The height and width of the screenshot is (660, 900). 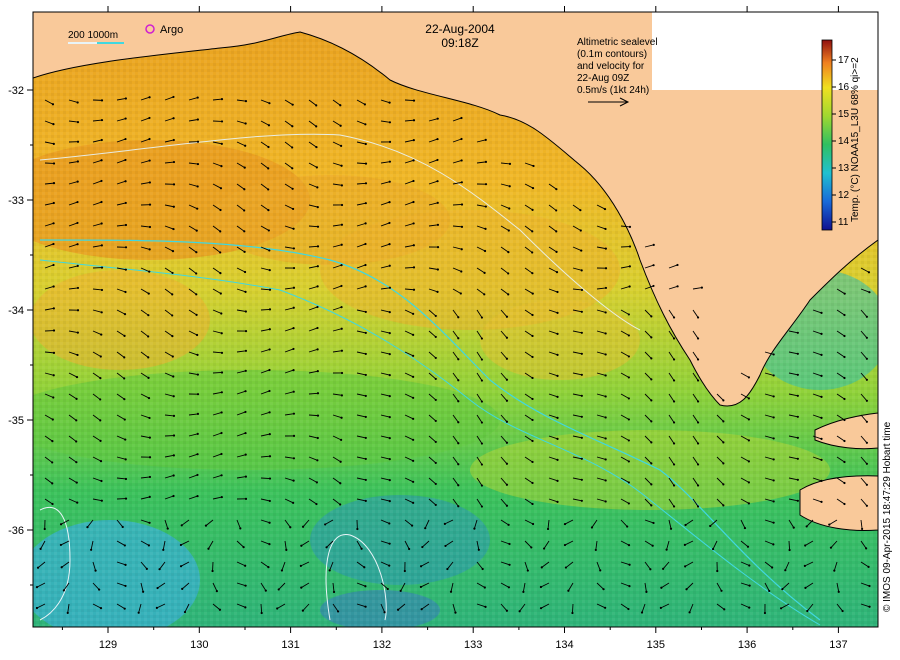 I want to click on contour-legend-label: 200 1000m, so click(x=93, y=35).